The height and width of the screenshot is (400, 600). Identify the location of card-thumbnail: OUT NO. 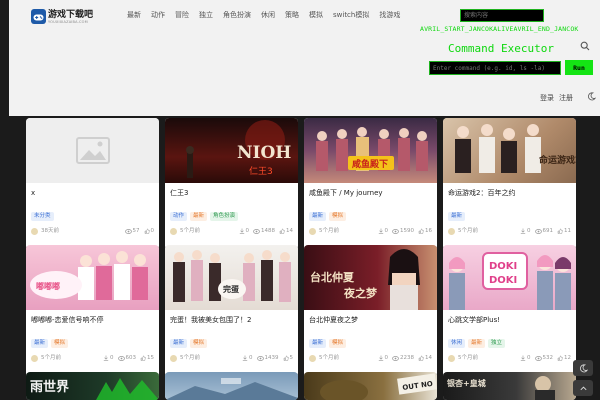
(370, 386).